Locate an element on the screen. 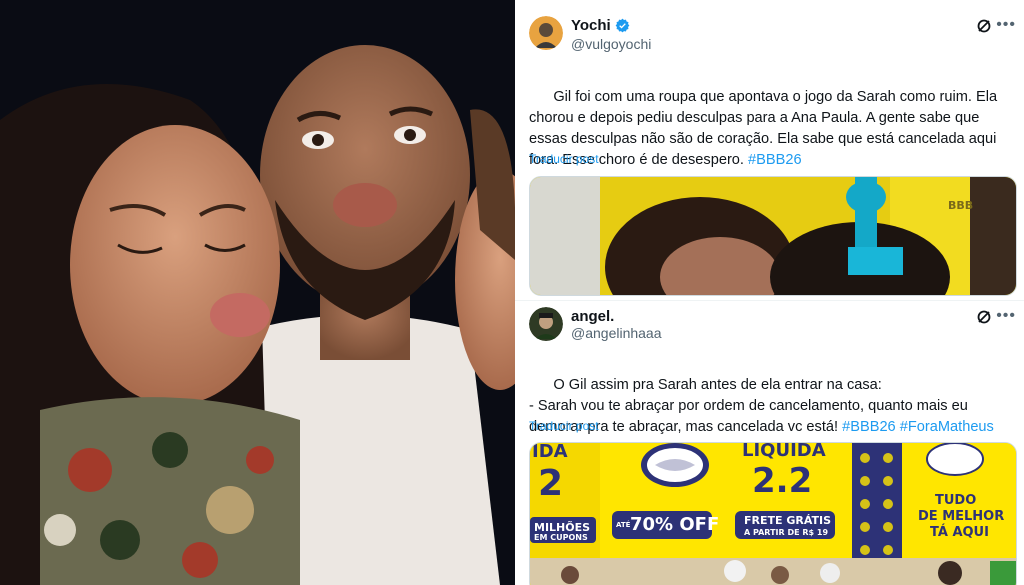  sign-text: DE MELHOR is located at coordinates (961, 516).